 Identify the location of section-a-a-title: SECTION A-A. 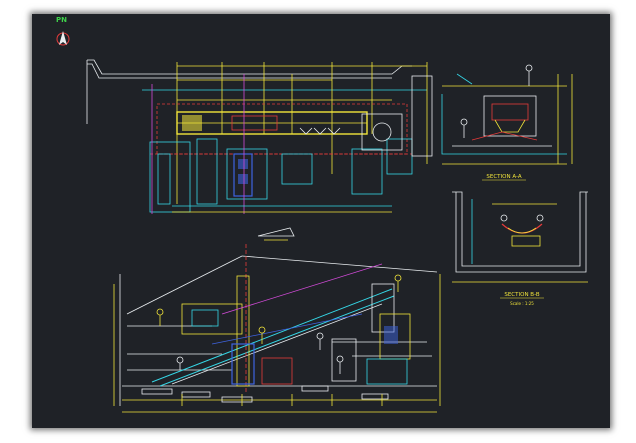
(503, 177).